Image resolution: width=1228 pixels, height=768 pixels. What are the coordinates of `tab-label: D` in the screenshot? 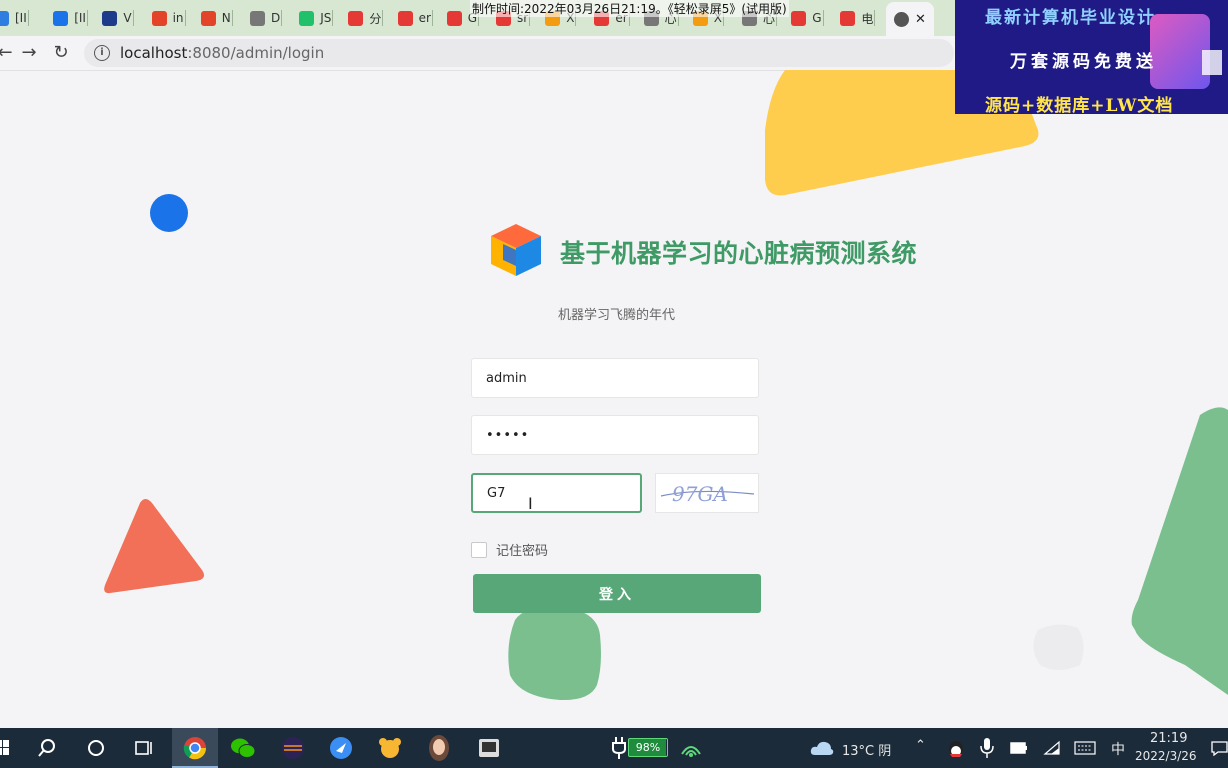 It's located at (276, 18).